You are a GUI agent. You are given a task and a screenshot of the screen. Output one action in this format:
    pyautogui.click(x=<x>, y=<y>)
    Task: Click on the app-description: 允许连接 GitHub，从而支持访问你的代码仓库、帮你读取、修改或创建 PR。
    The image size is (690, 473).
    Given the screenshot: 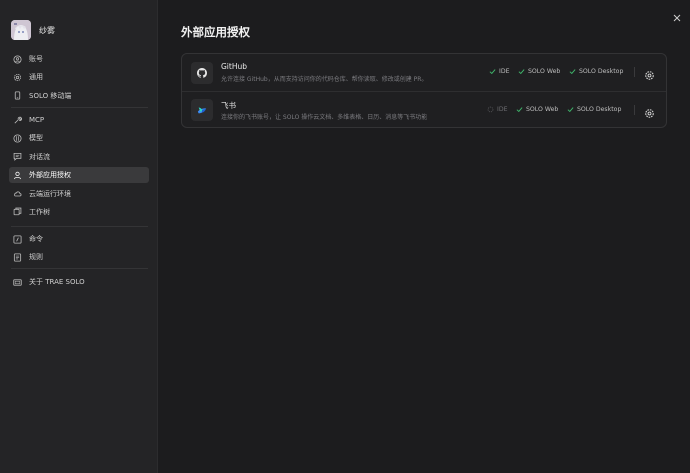 What is the action you would take?
    pyautogui.click(x=324, y=79)
    